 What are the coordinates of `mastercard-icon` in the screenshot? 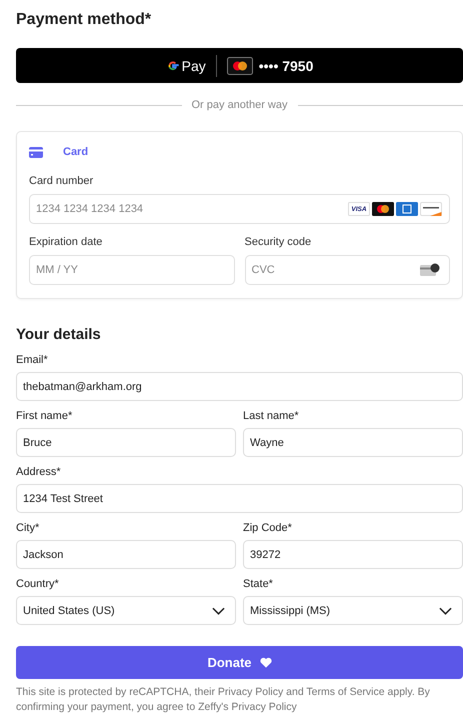 It's located at (239, 65).